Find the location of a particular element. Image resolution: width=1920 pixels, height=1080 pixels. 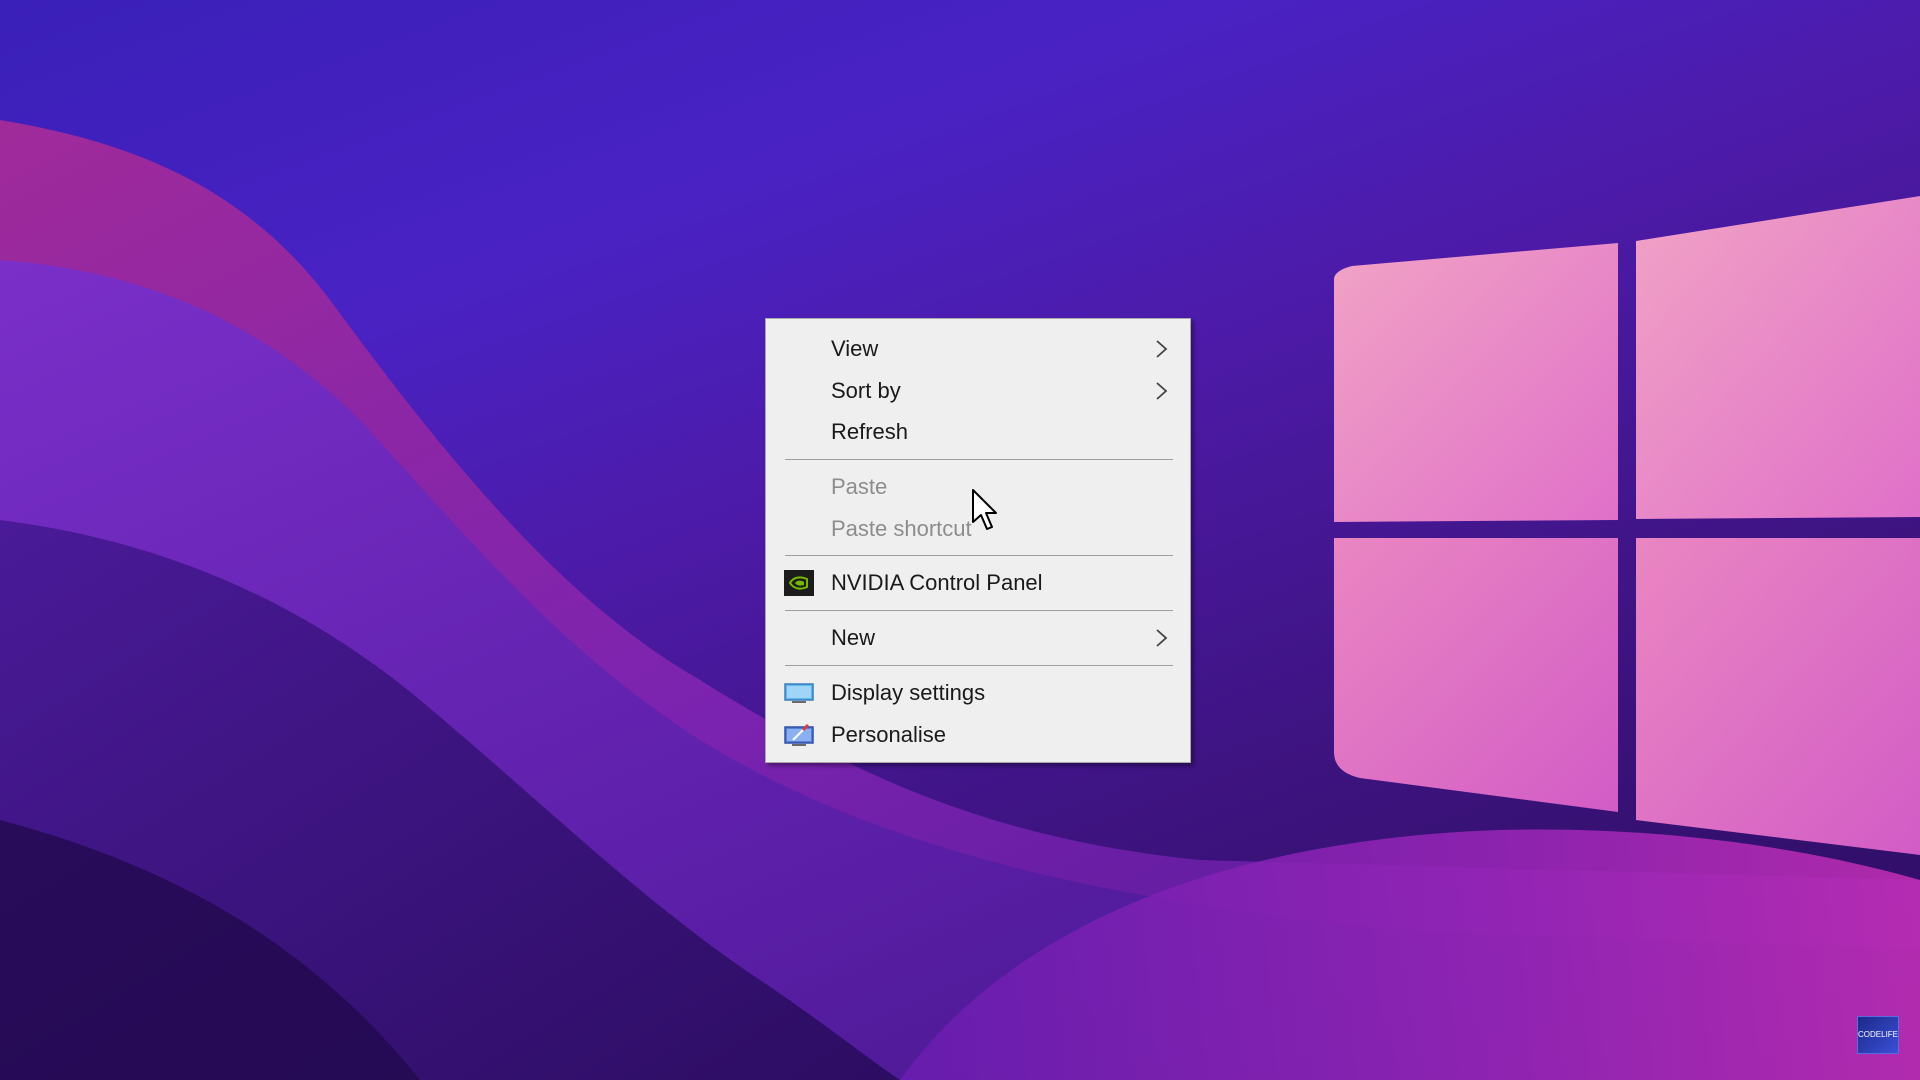

menu-item-label: Paste shortcut is located at coordinates (901, 528).